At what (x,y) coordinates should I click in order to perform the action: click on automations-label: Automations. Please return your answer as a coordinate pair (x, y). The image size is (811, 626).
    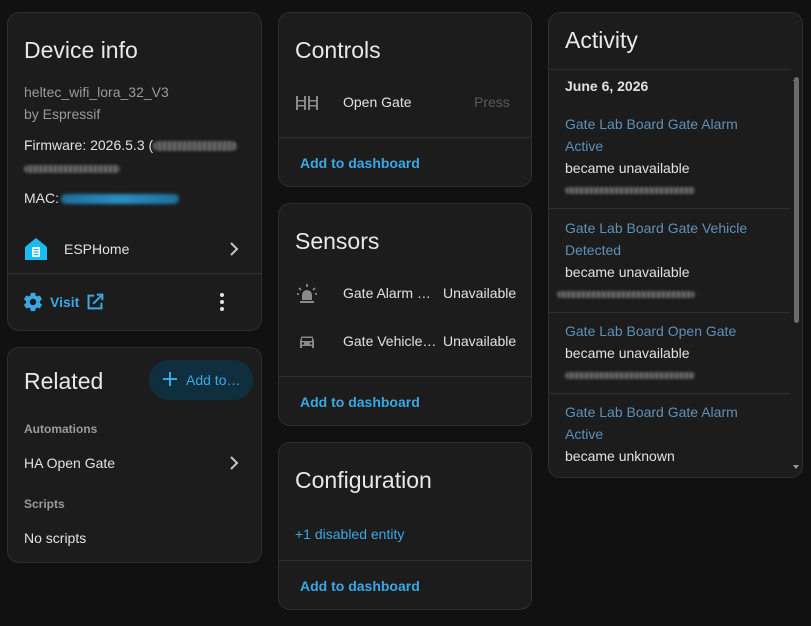
    Looking at the image, I should click on (61, 429).